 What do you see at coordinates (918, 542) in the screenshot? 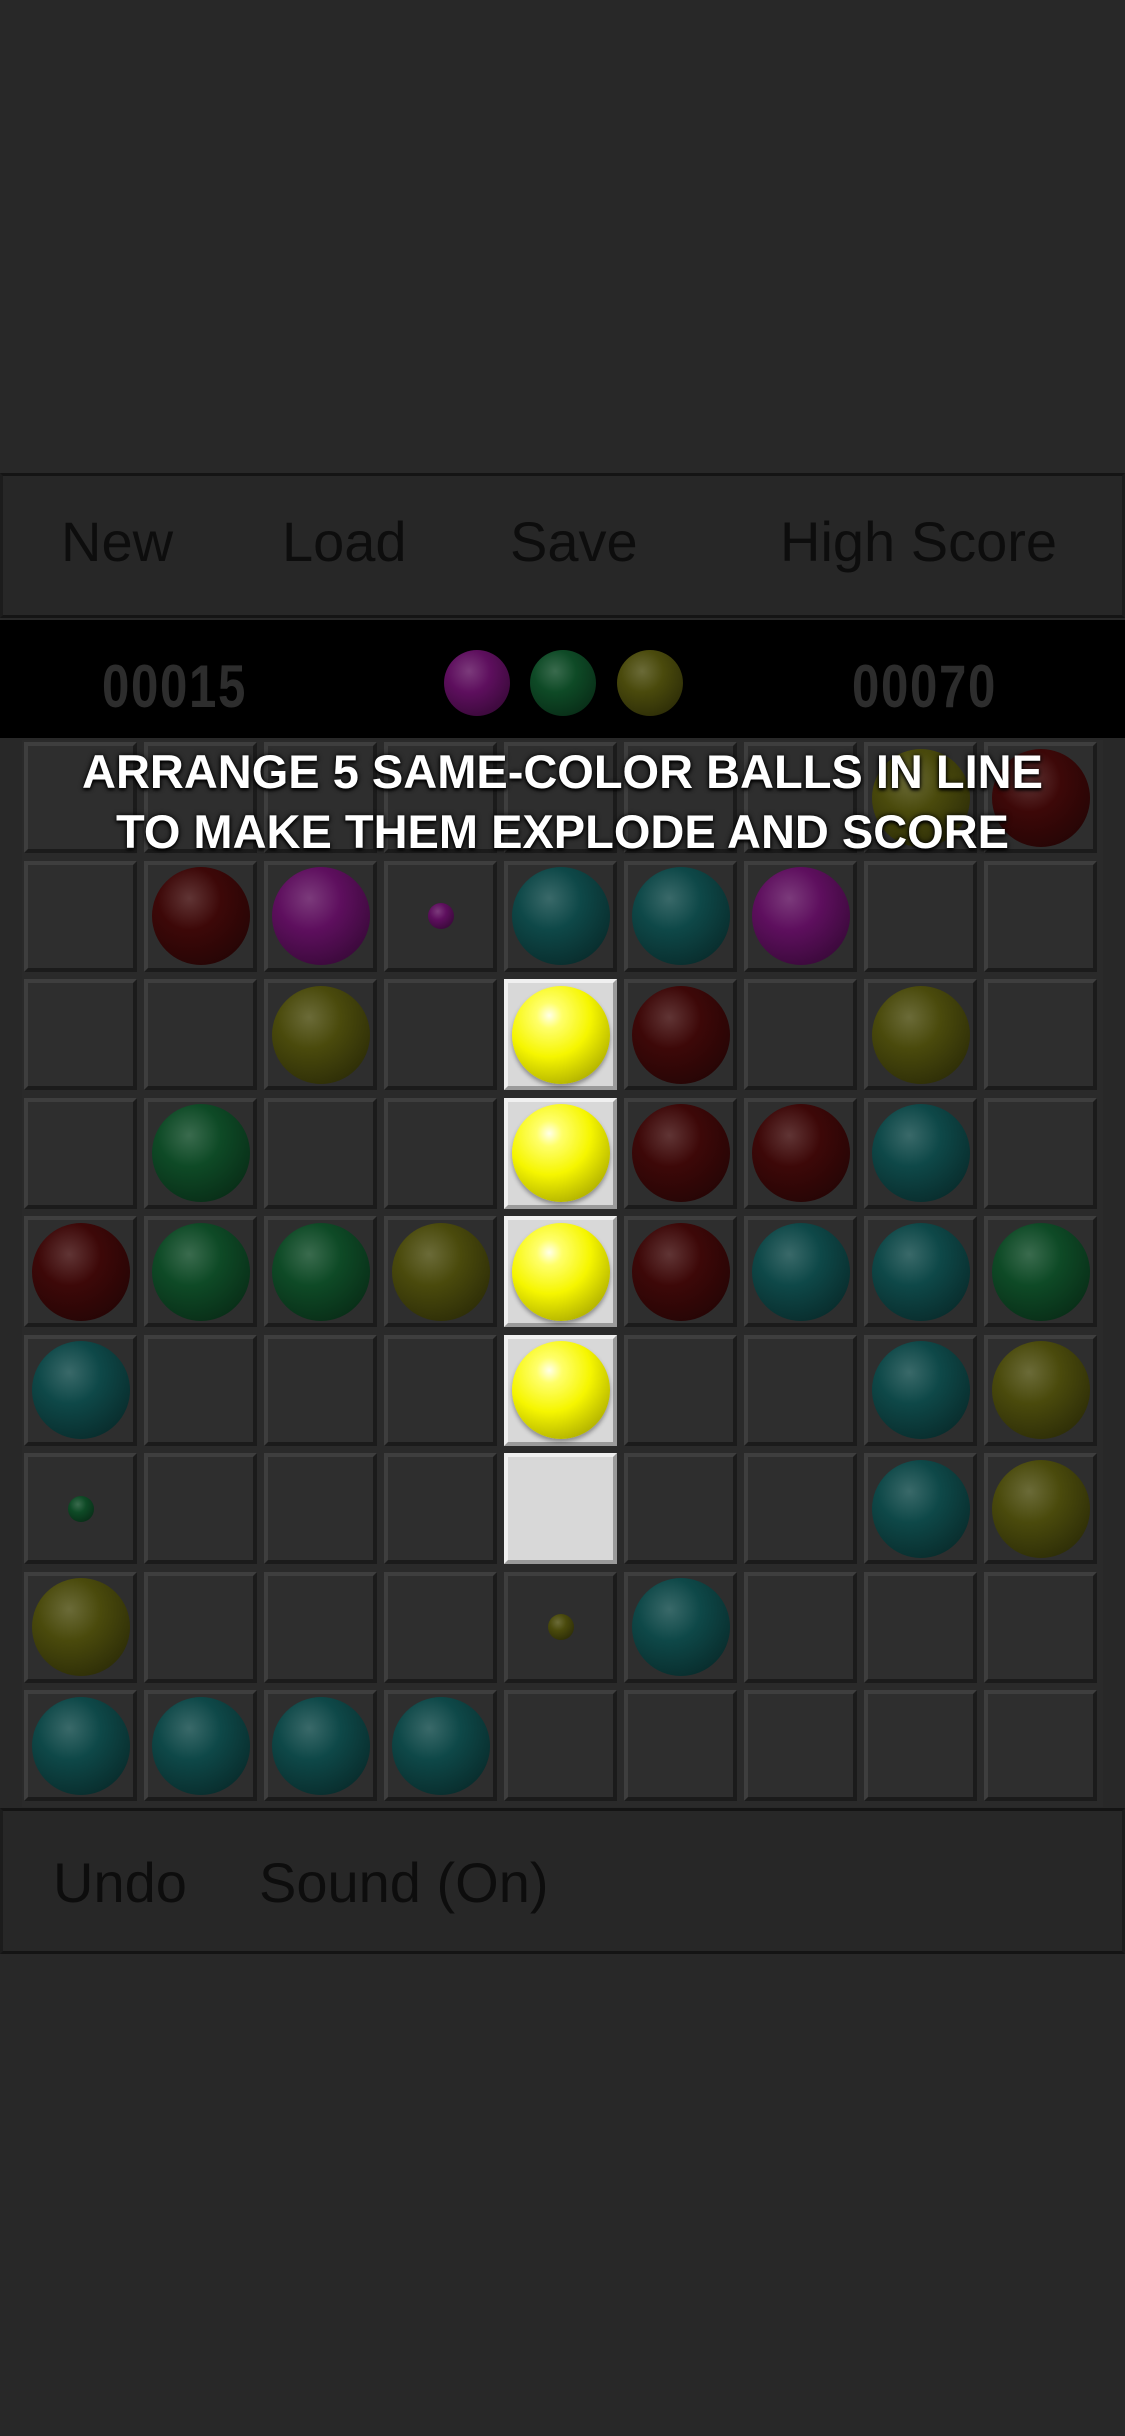
I see `high-score-button: High Score` at bounding box center [918, 542].